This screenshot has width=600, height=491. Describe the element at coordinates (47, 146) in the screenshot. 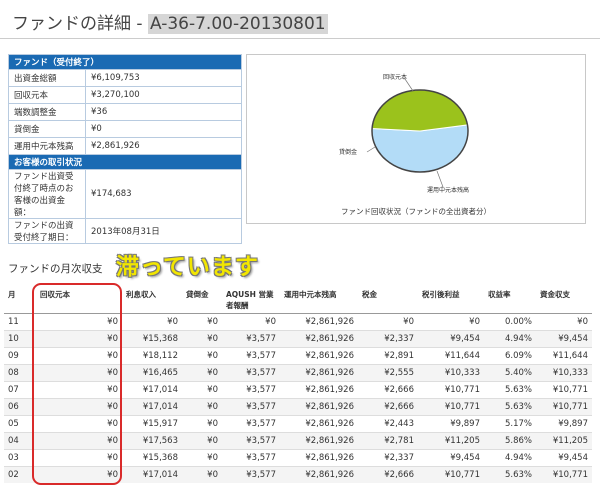

I see `fund-info-label: 運用中元本残高` at that location.